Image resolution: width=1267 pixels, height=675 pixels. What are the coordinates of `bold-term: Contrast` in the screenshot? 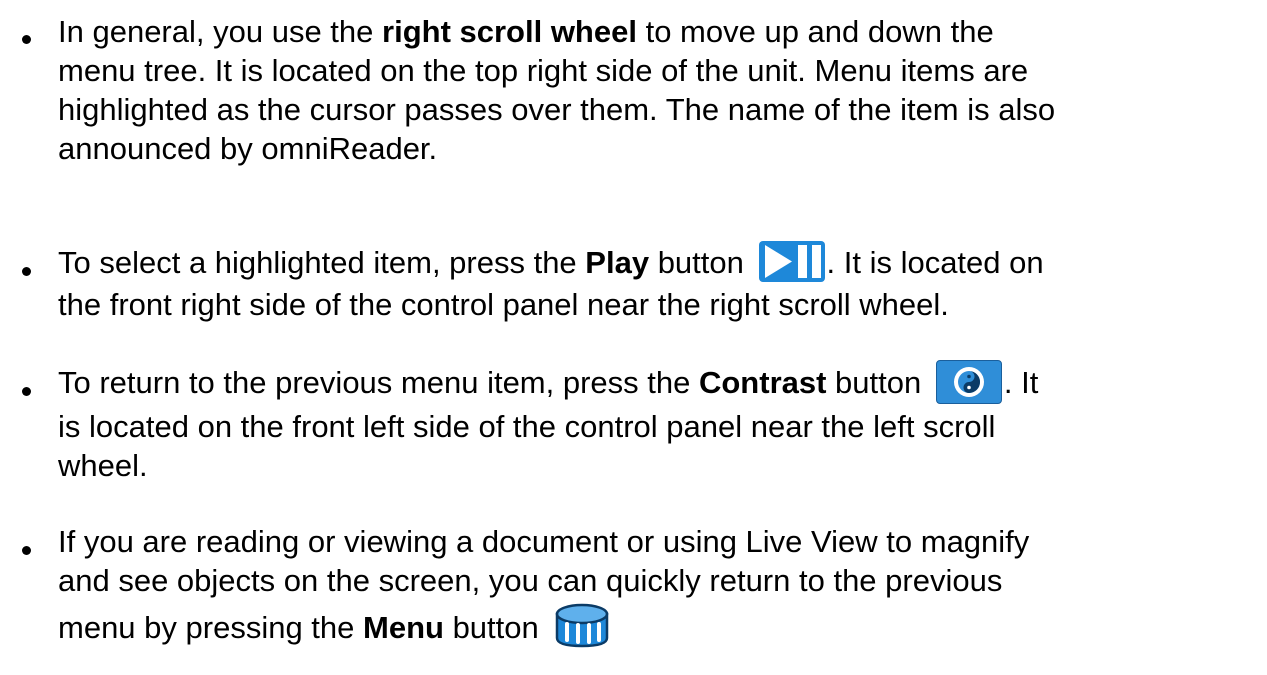 It's located at (762, 383).